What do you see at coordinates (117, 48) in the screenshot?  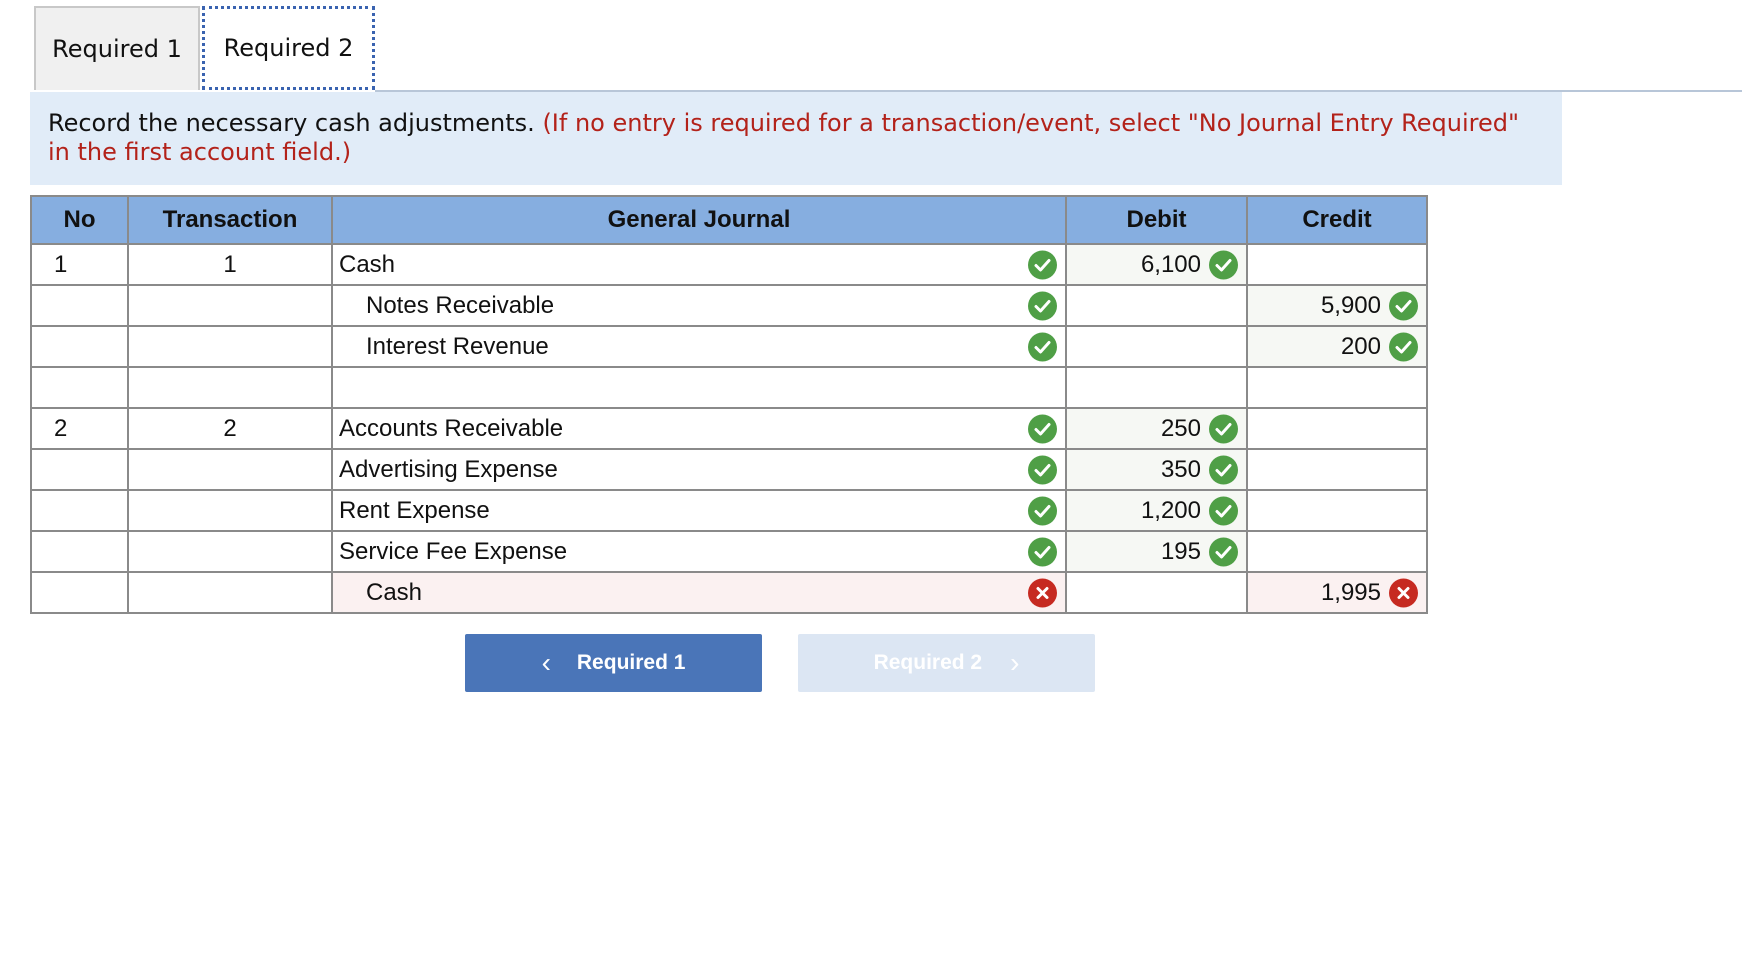 I see `tab-required-1: Required 1` at bounding box center [117, 48].